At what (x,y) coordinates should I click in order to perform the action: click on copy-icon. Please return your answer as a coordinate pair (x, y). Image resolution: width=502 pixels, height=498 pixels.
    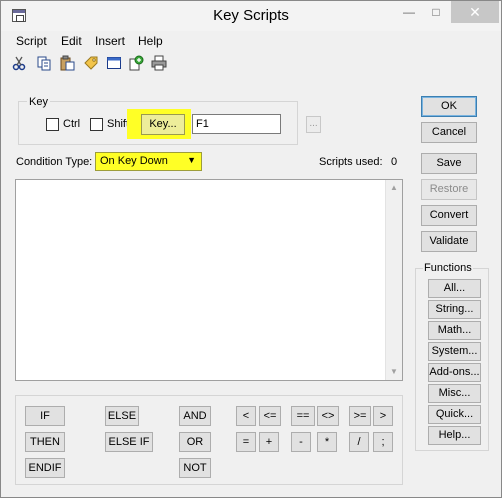
    Looking at the image, I should click on (44, 63).